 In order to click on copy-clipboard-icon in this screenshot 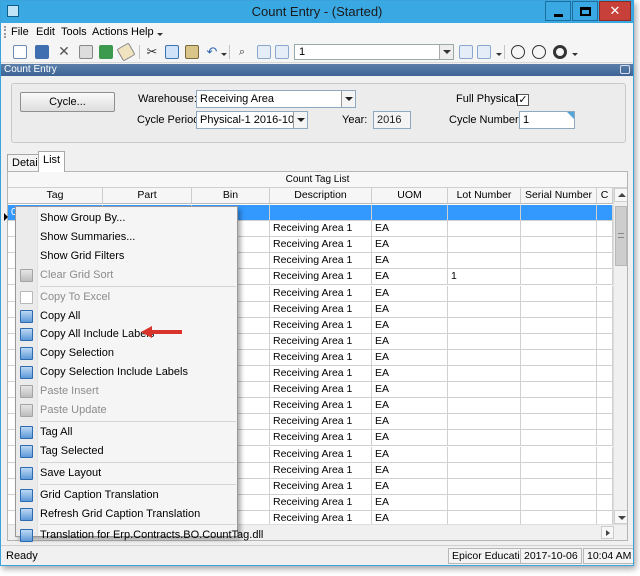, I will do `click(172, 52)`.